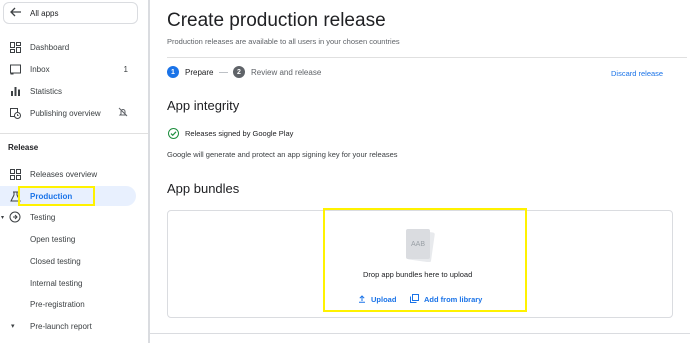  What do you see at coordinates (74, 133) in the screenshot?
I see `sidebar-divider` at bounding box center [74, 133].